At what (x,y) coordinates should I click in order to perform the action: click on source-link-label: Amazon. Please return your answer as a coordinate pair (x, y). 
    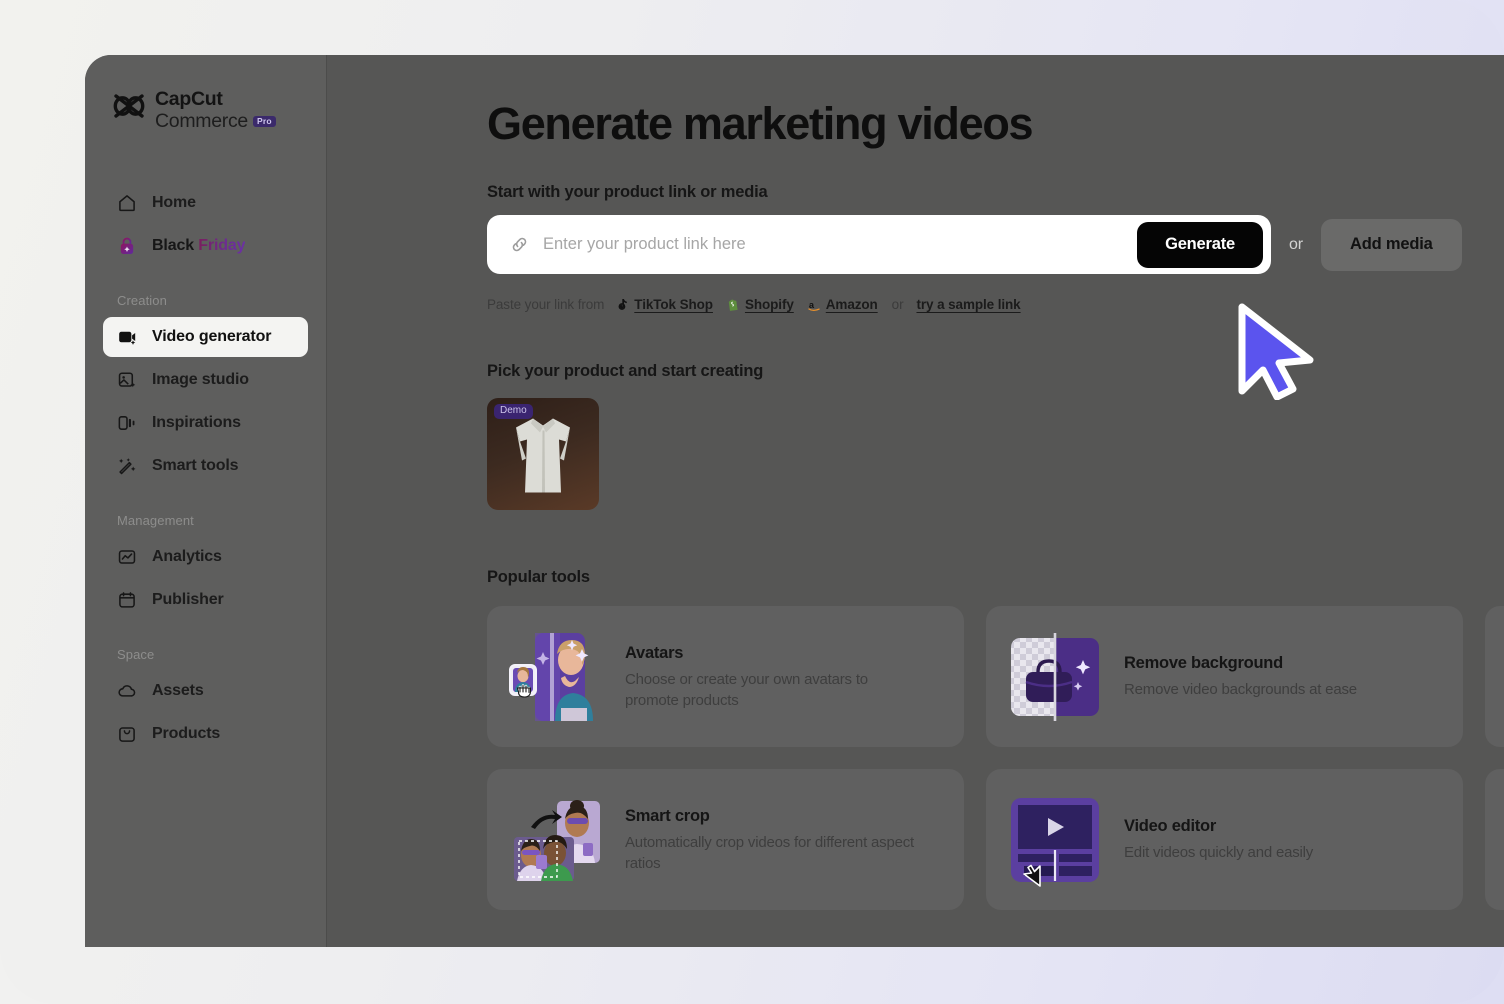
    Looking at the image, I should click on (851, 305).